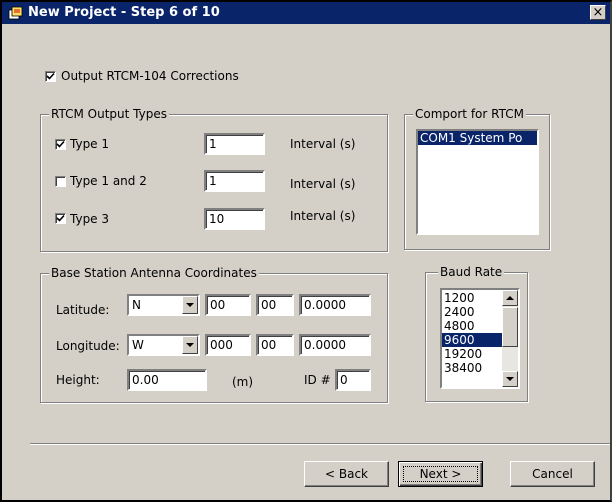  What do you see at coordinates (108, 181) in the screenshot?
I see `type1and2-label: Type 1 and 2` at bounding box center [108, 181].